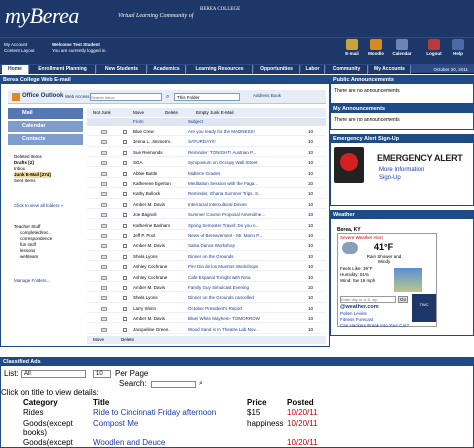  I want to click on site-logo: myBerea, so click(42, 16).